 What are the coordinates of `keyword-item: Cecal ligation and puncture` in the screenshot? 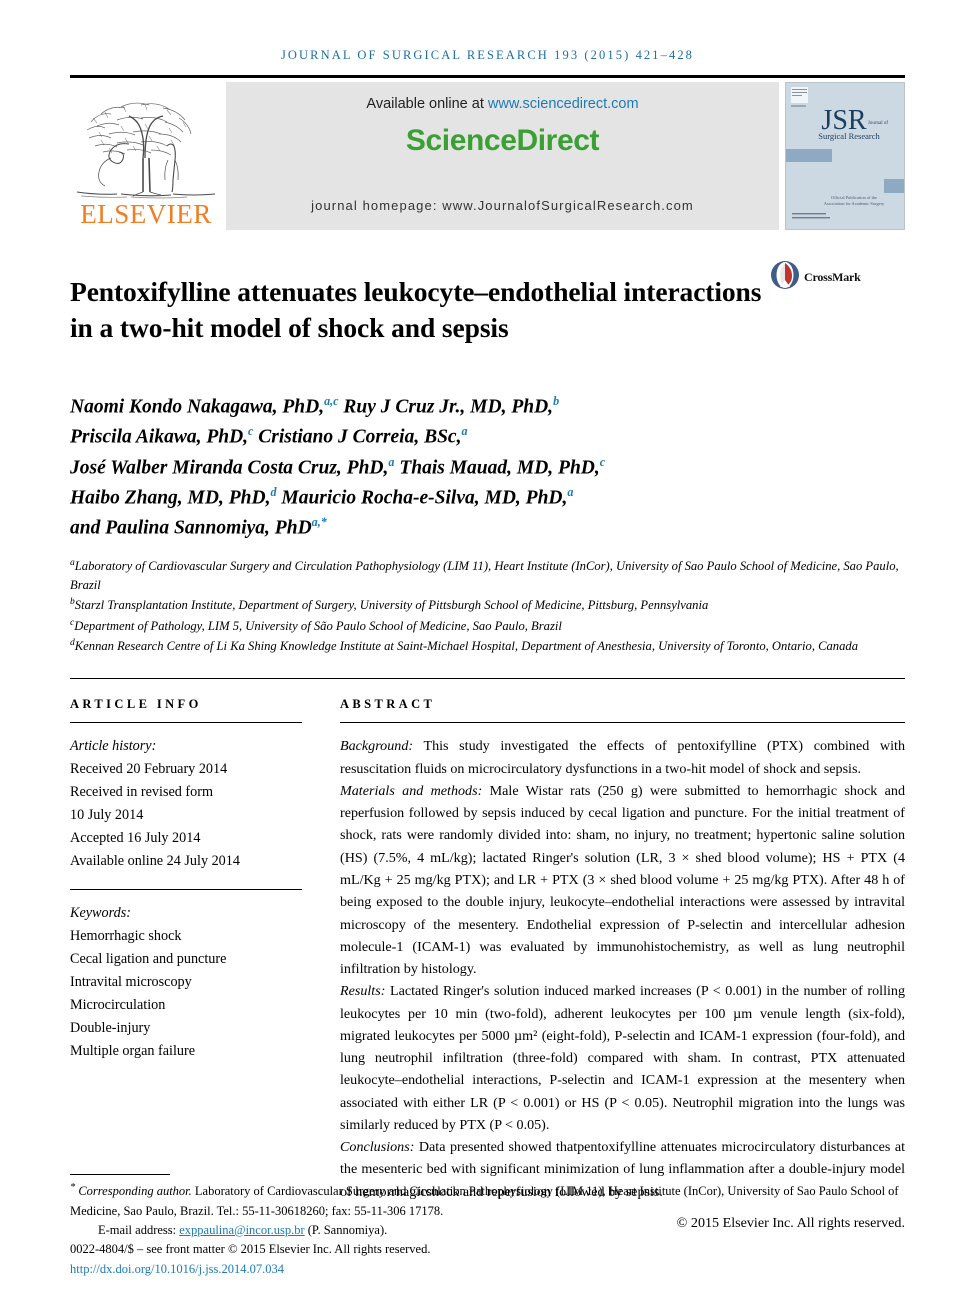 It's located at (148, 959).